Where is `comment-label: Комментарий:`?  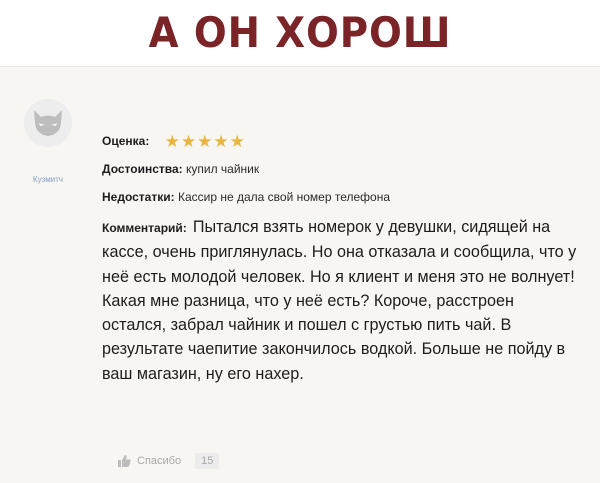 comment-label: Комментарий: is located at coordinates (144, 228).